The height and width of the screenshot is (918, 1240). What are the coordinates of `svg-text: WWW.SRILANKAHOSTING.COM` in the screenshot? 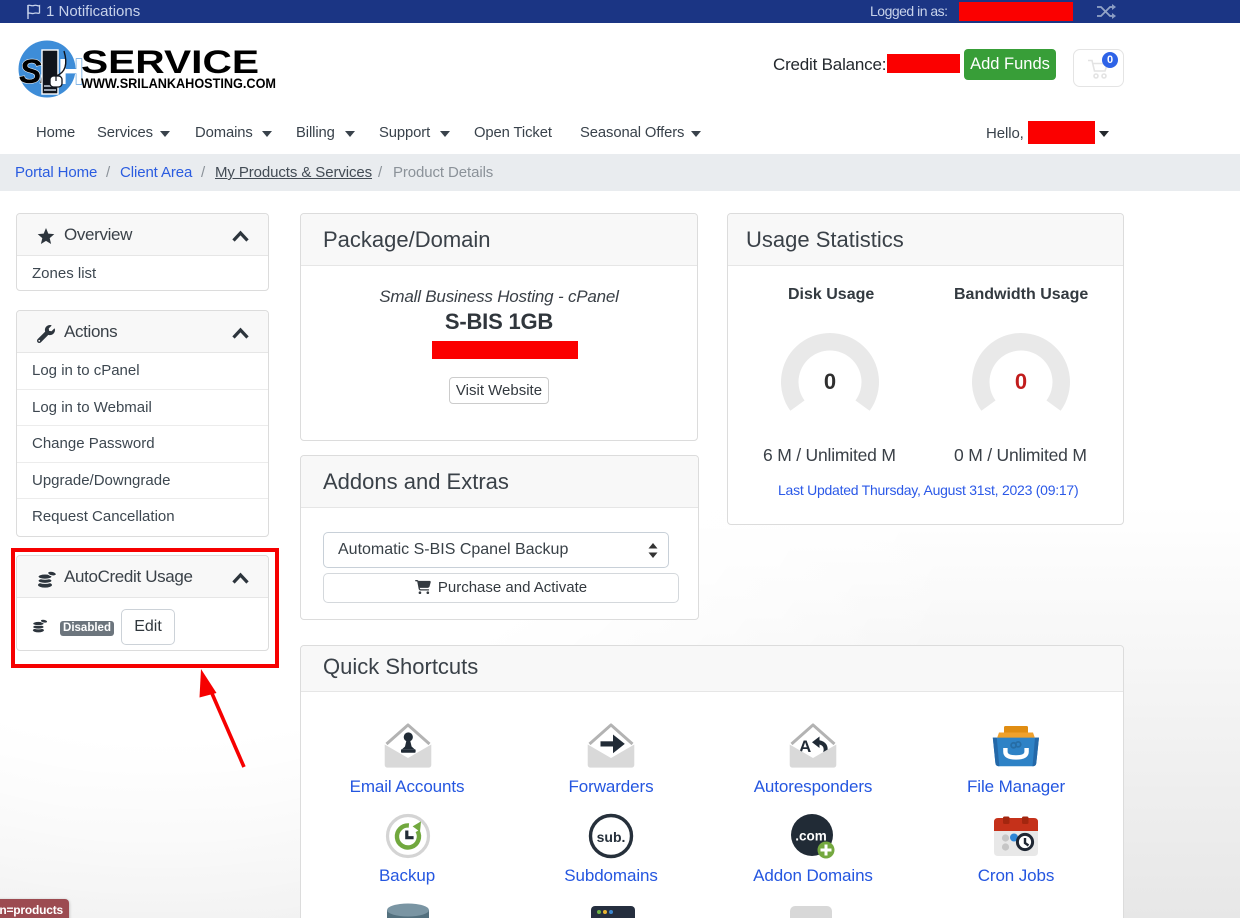 It's located at (178, 84).